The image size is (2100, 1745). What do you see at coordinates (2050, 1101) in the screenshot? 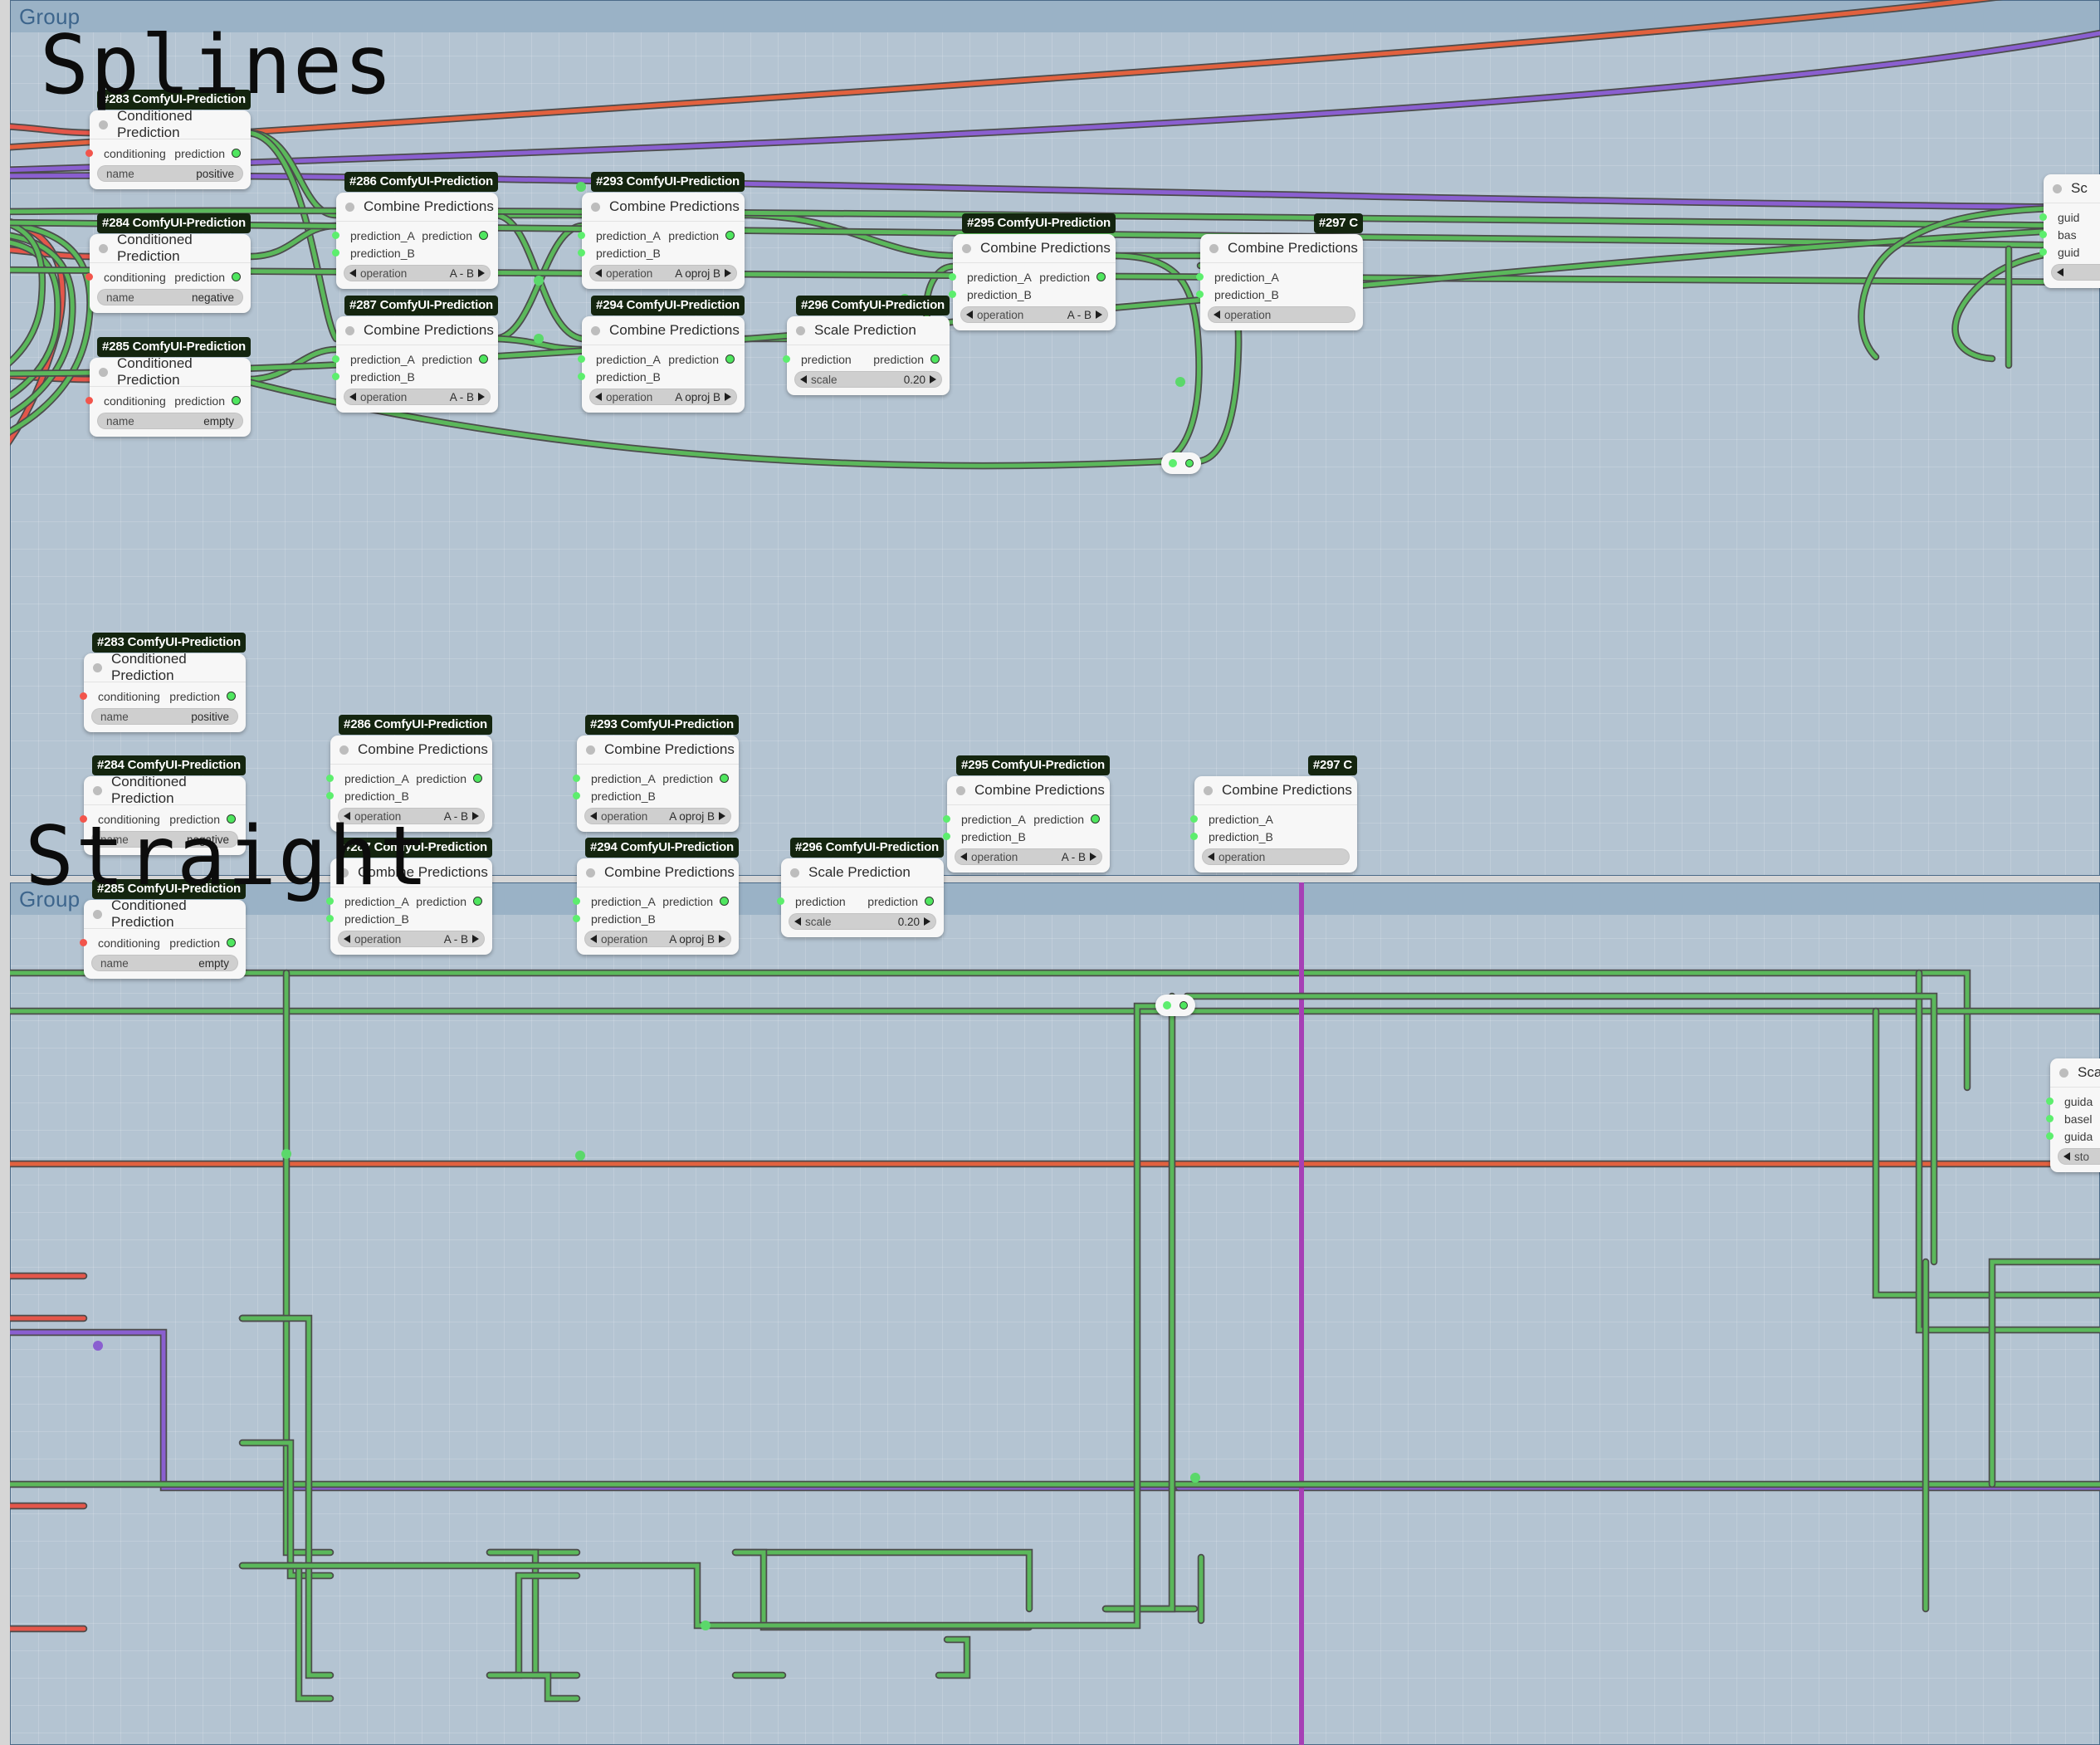
I see `guidance-input-port` at bounding box center [2050, 1101].